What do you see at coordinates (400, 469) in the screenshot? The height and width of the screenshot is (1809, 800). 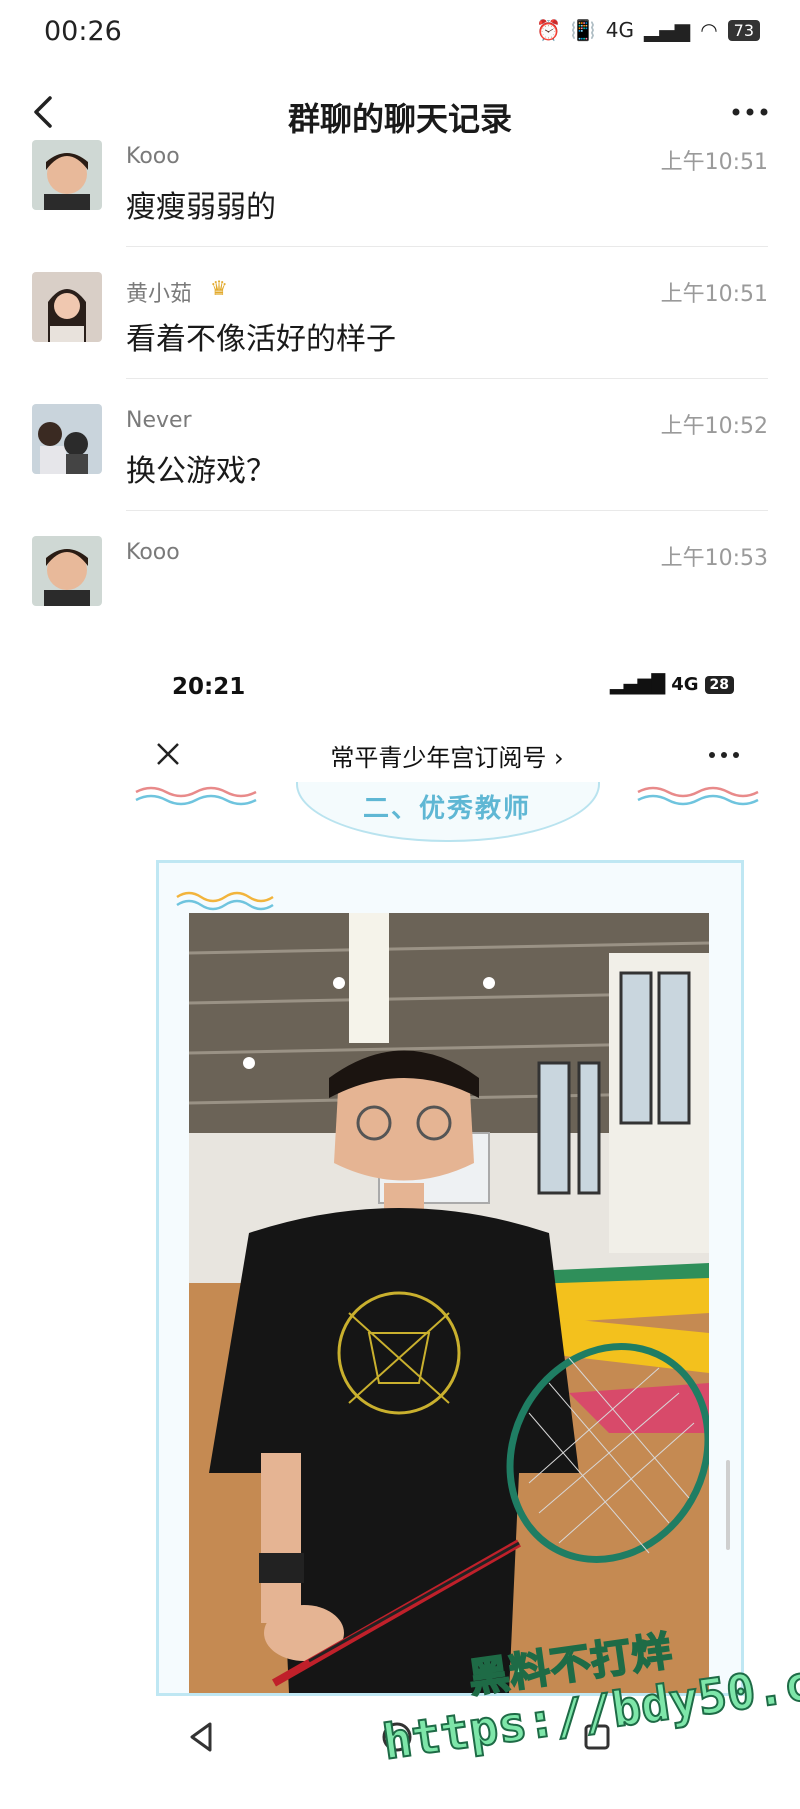 I see `chat-message: Never 上午10:52 换公游戏？` at bounding box center [400, 469].